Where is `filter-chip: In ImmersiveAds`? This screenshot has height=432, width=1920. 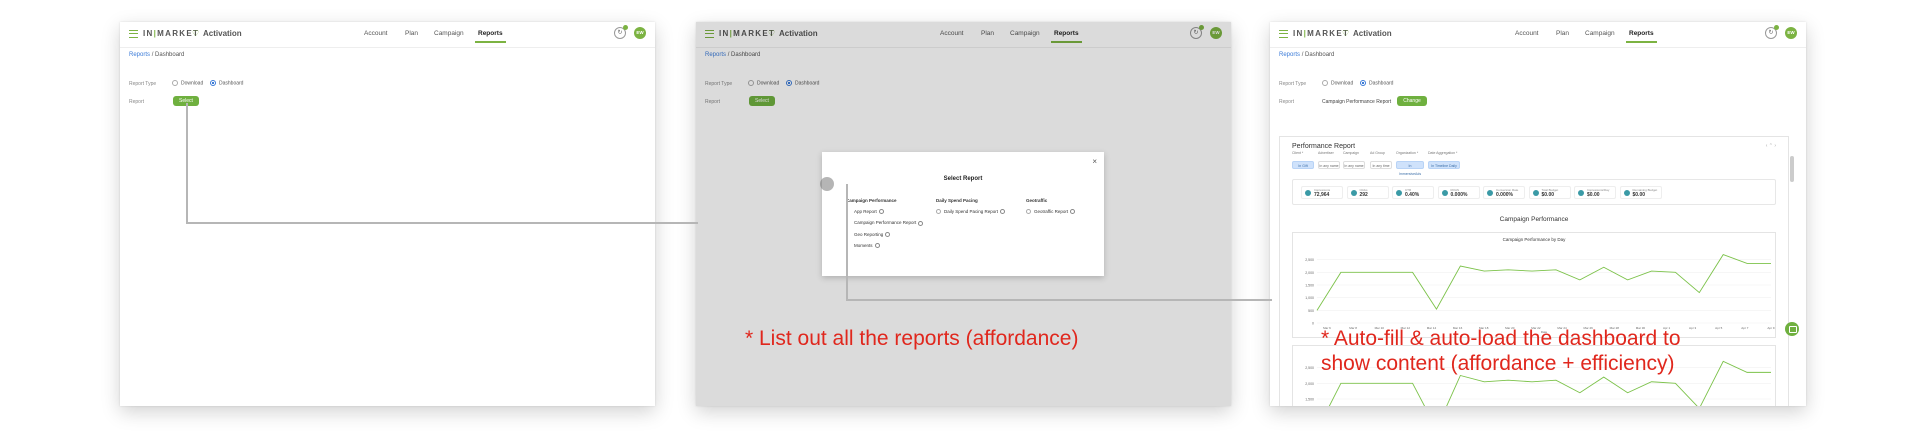
filter-chip: In ImmersiveAds is located at coordinates (1410, 168).